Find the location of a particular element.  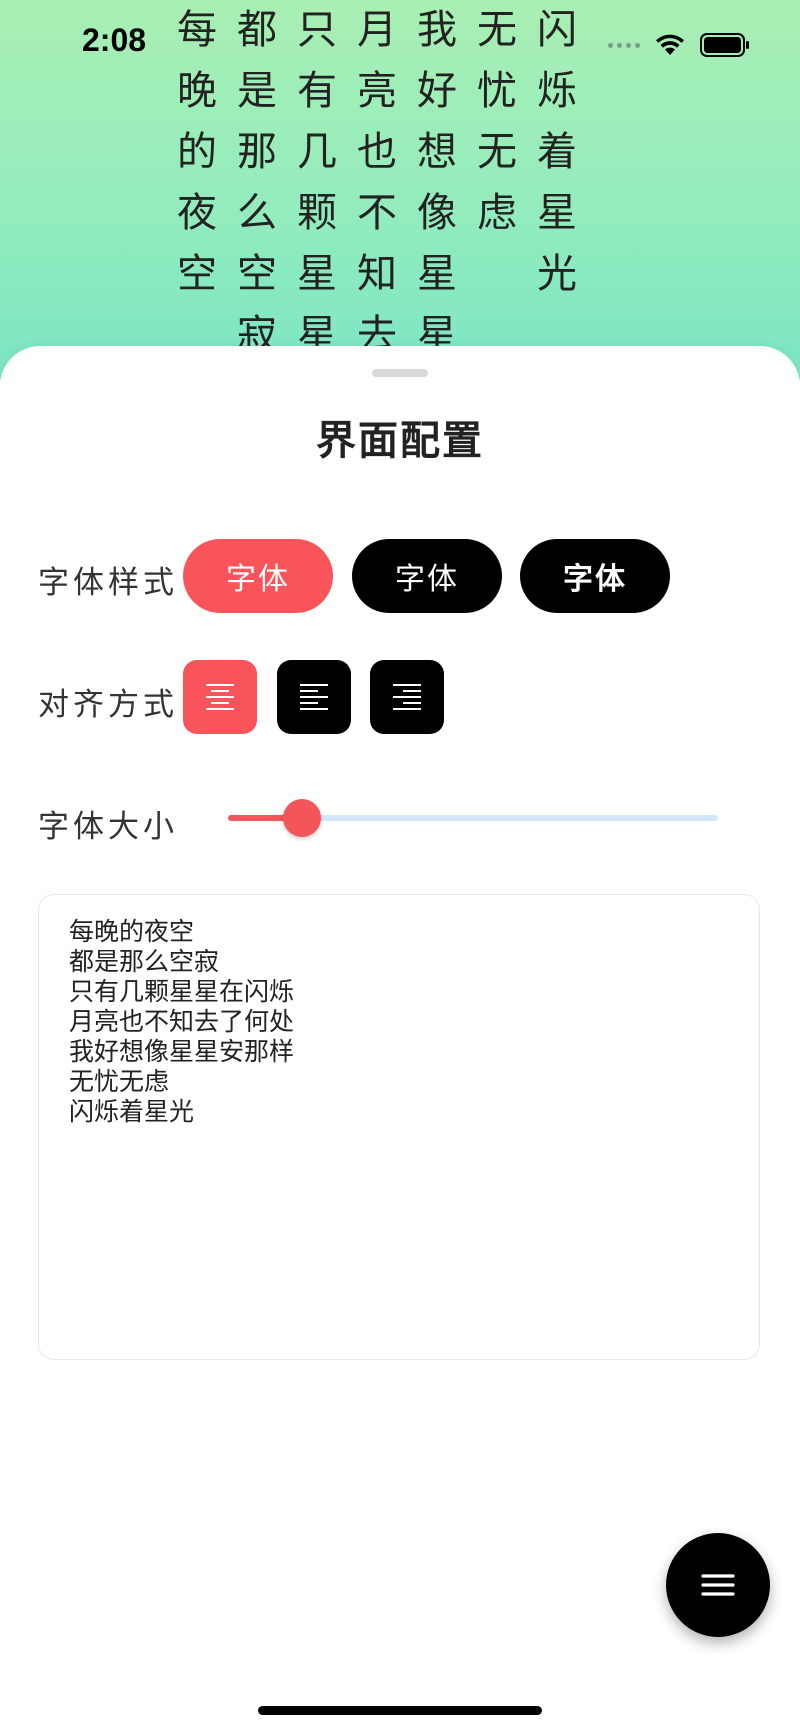

home-indicator is located at coordinates (400, 1710).